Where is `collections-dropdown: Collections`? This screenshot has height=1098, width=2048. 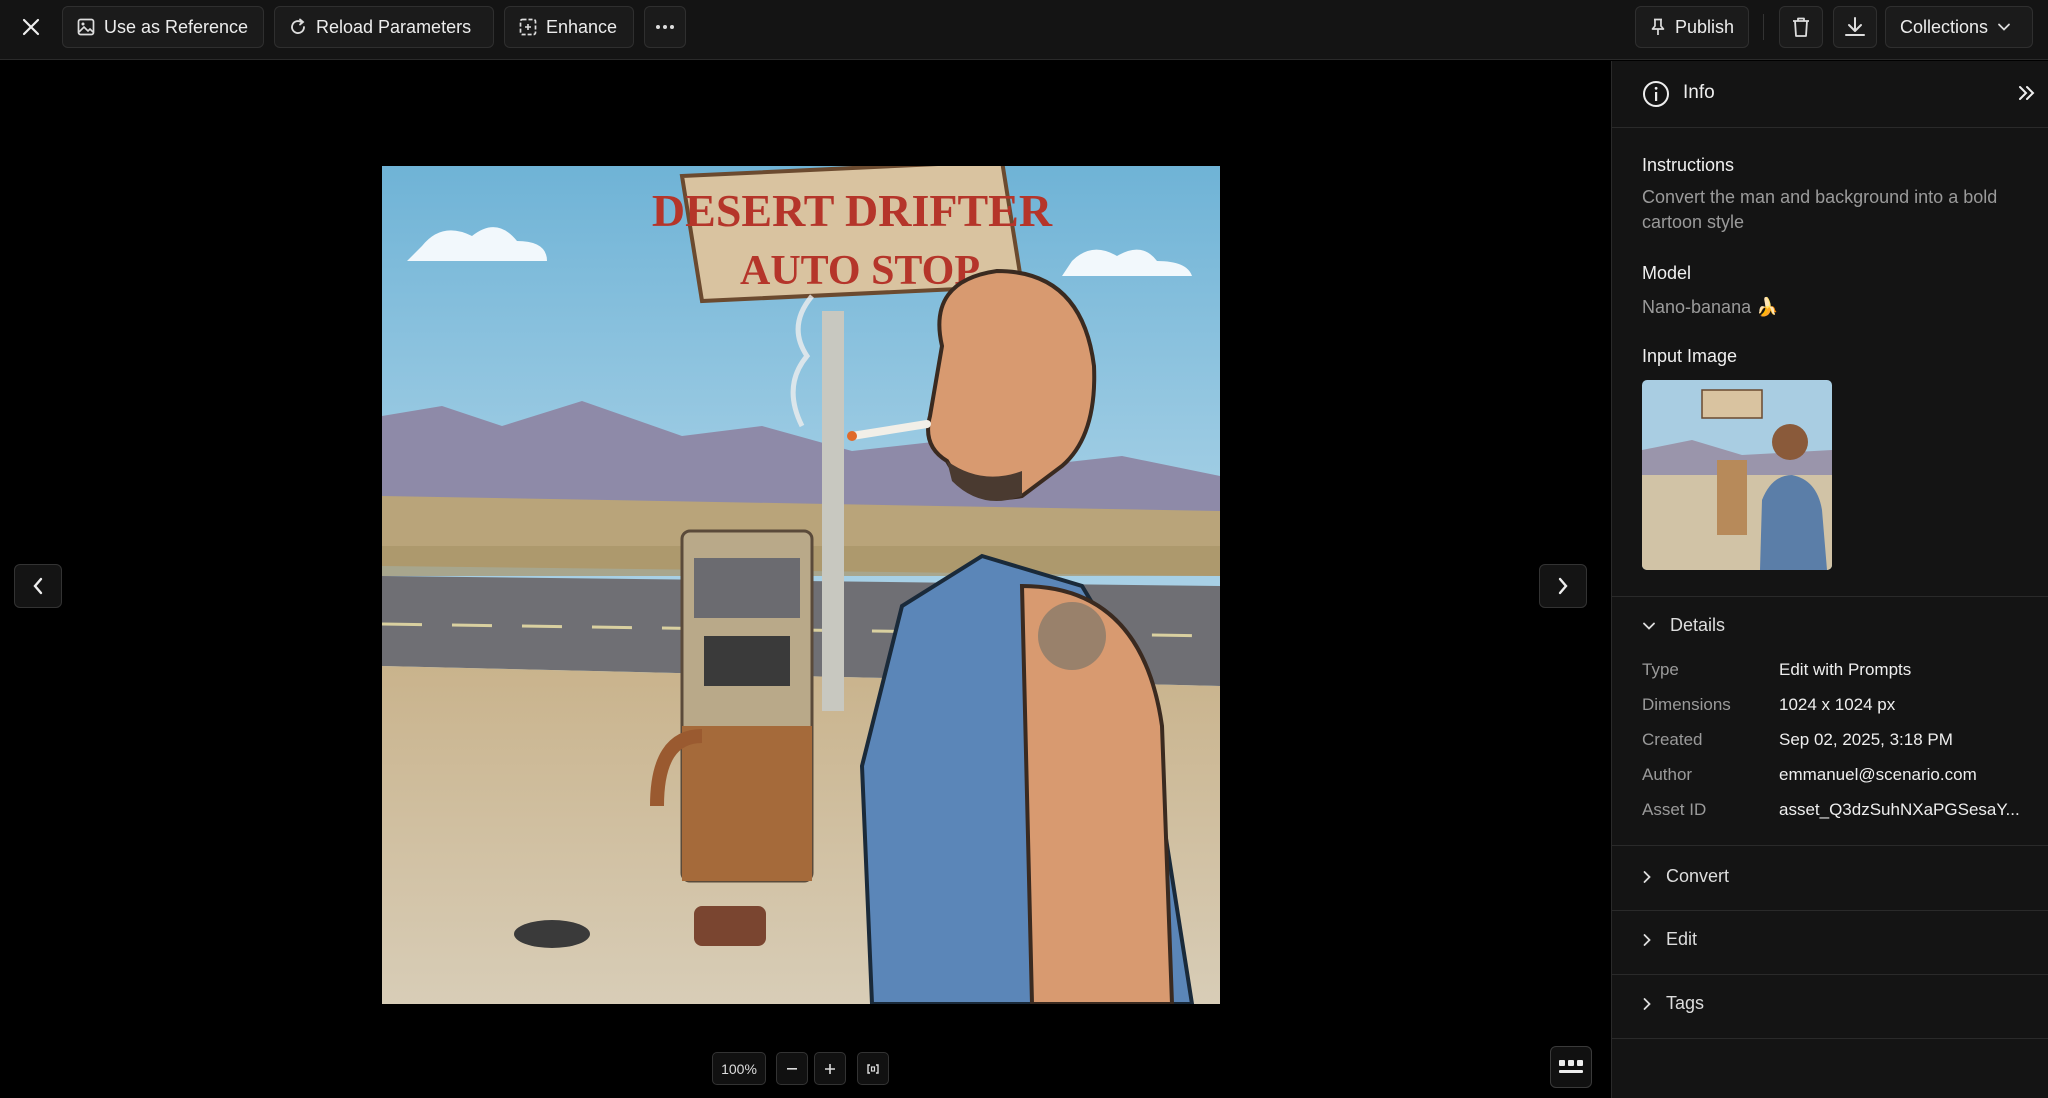
collections-dropdown: Collections is located at coordinates (1959, 27).